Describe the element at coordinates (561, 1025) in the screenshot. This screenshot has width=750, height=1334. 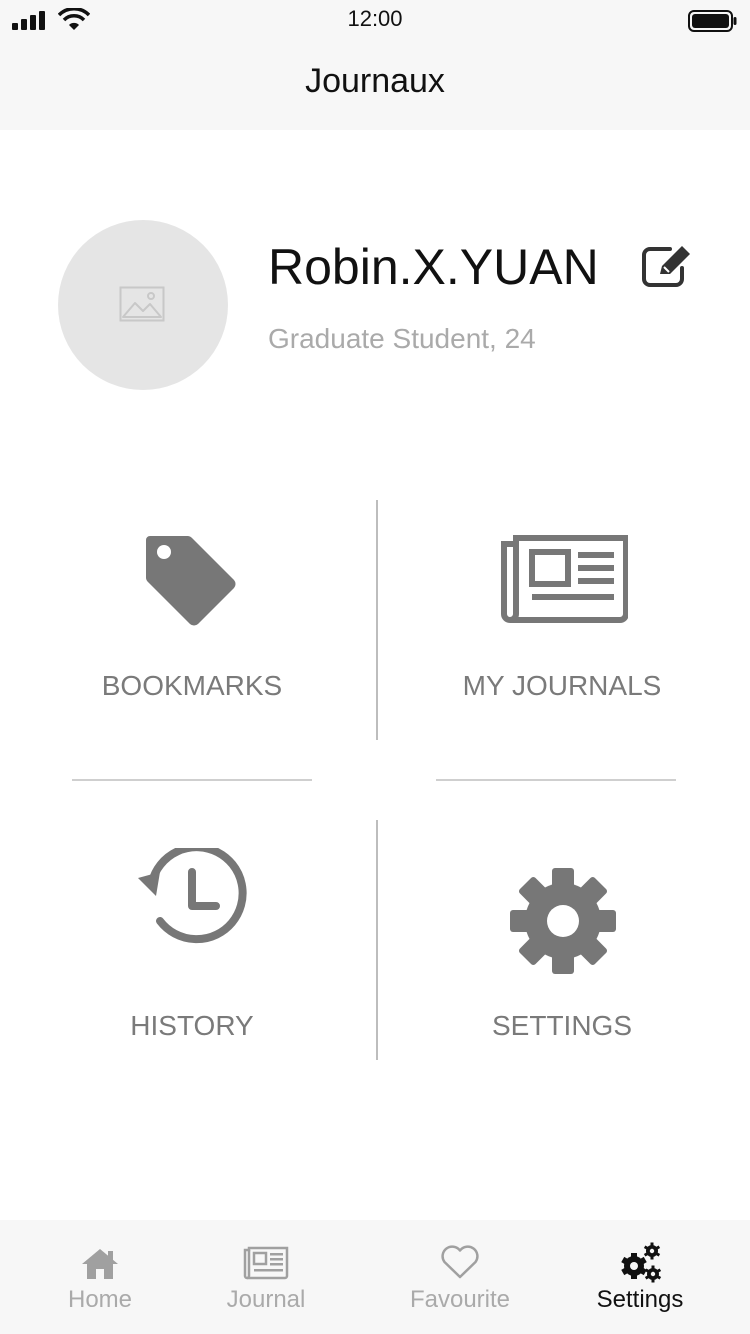
I see `settings-label: SETTINGS` at that location.